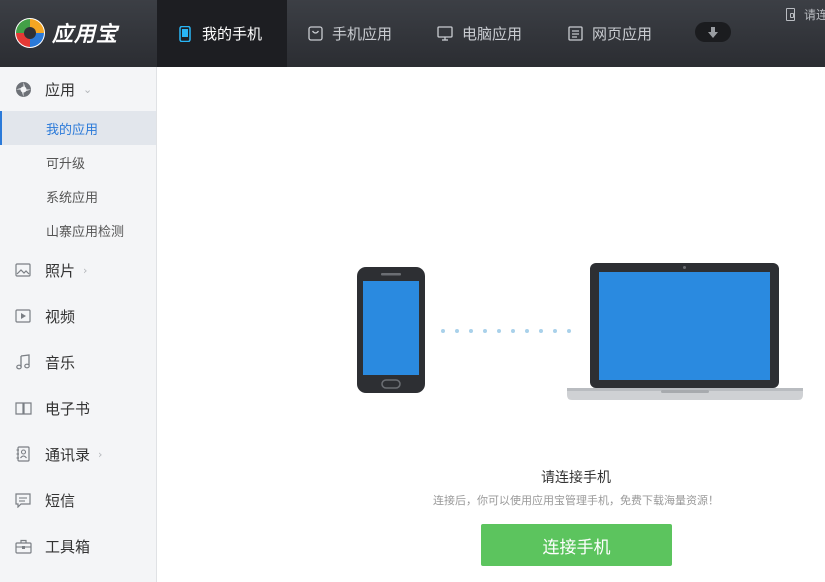  I want to click on sidebar-subitem-fake-app-check: 山寨应用检测, so click(78, 230).